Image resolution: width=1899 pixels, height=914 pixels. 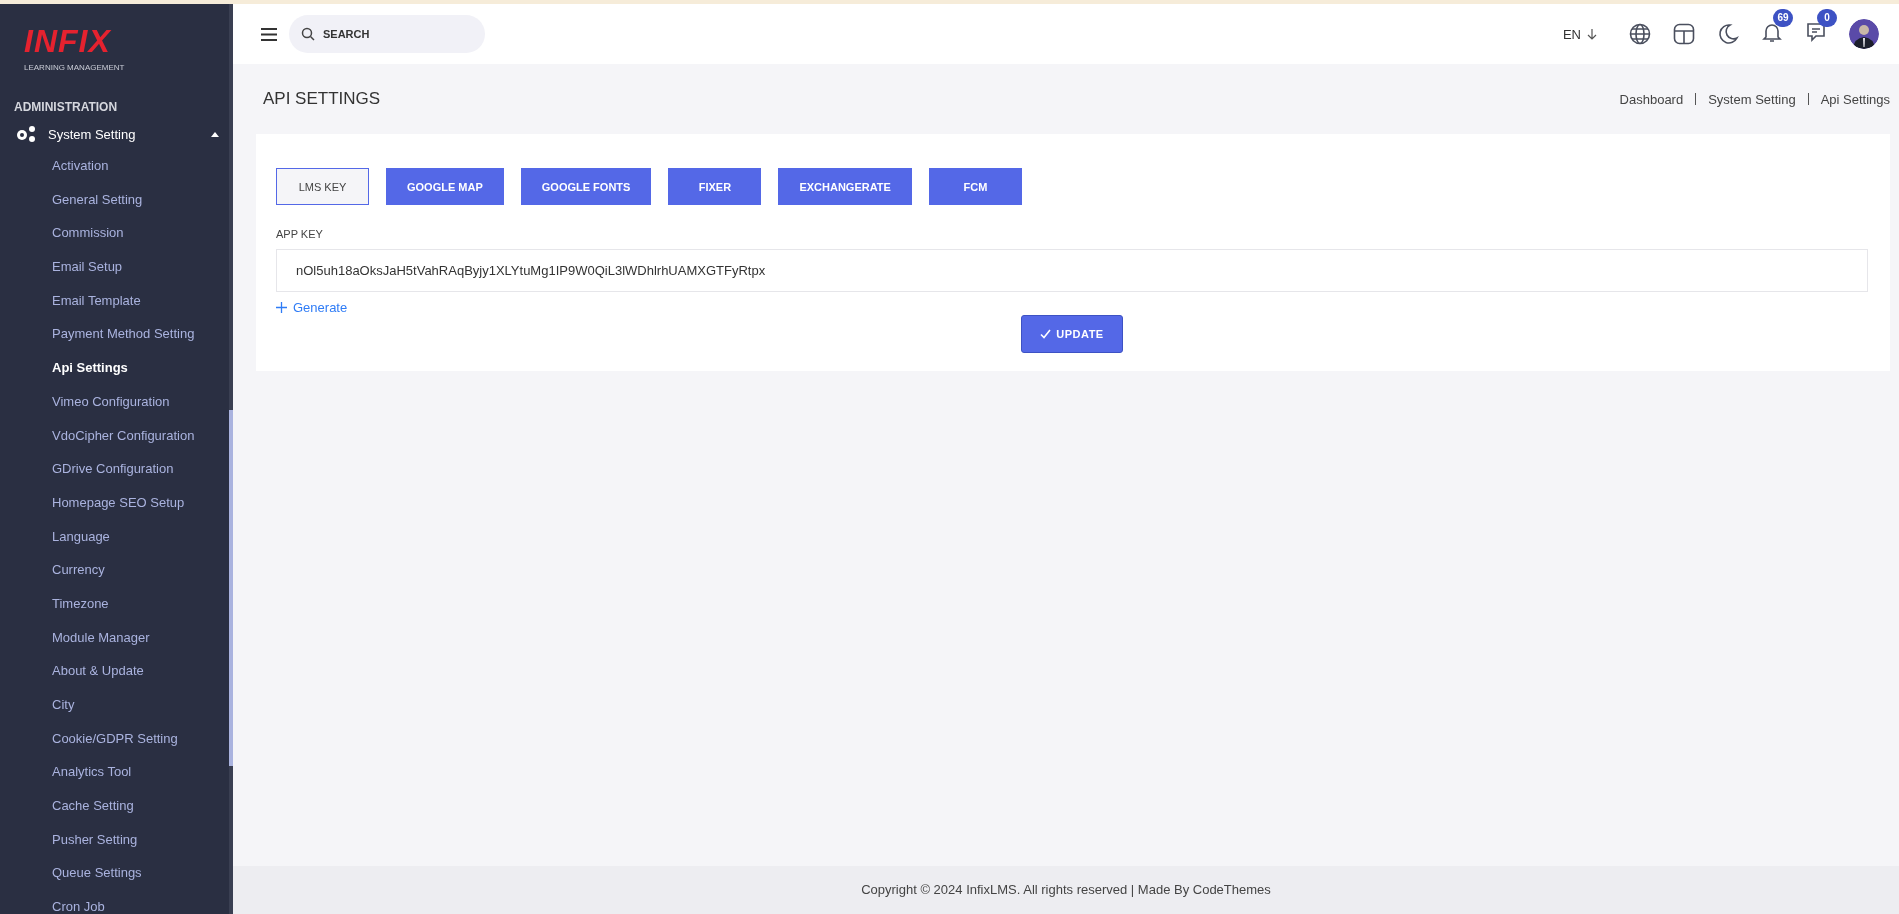 I want to click on scrollbar, so click(x=231, y=459).